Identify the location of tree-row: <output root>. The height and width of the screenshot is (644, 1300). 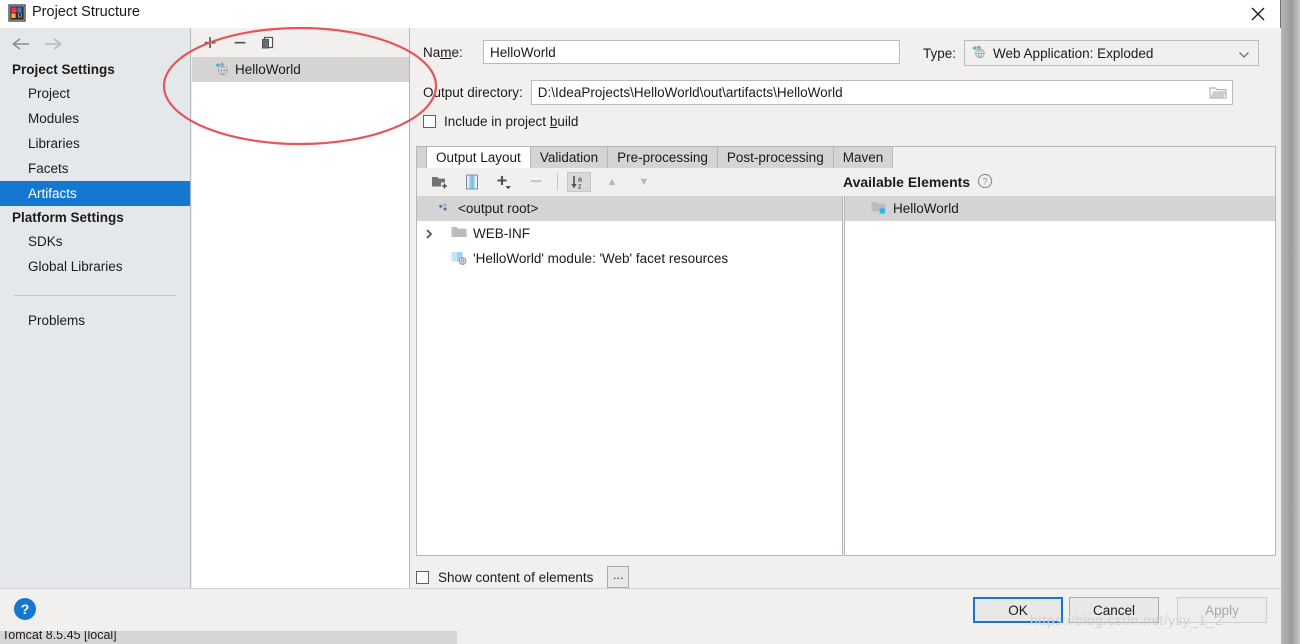
(629, 208).